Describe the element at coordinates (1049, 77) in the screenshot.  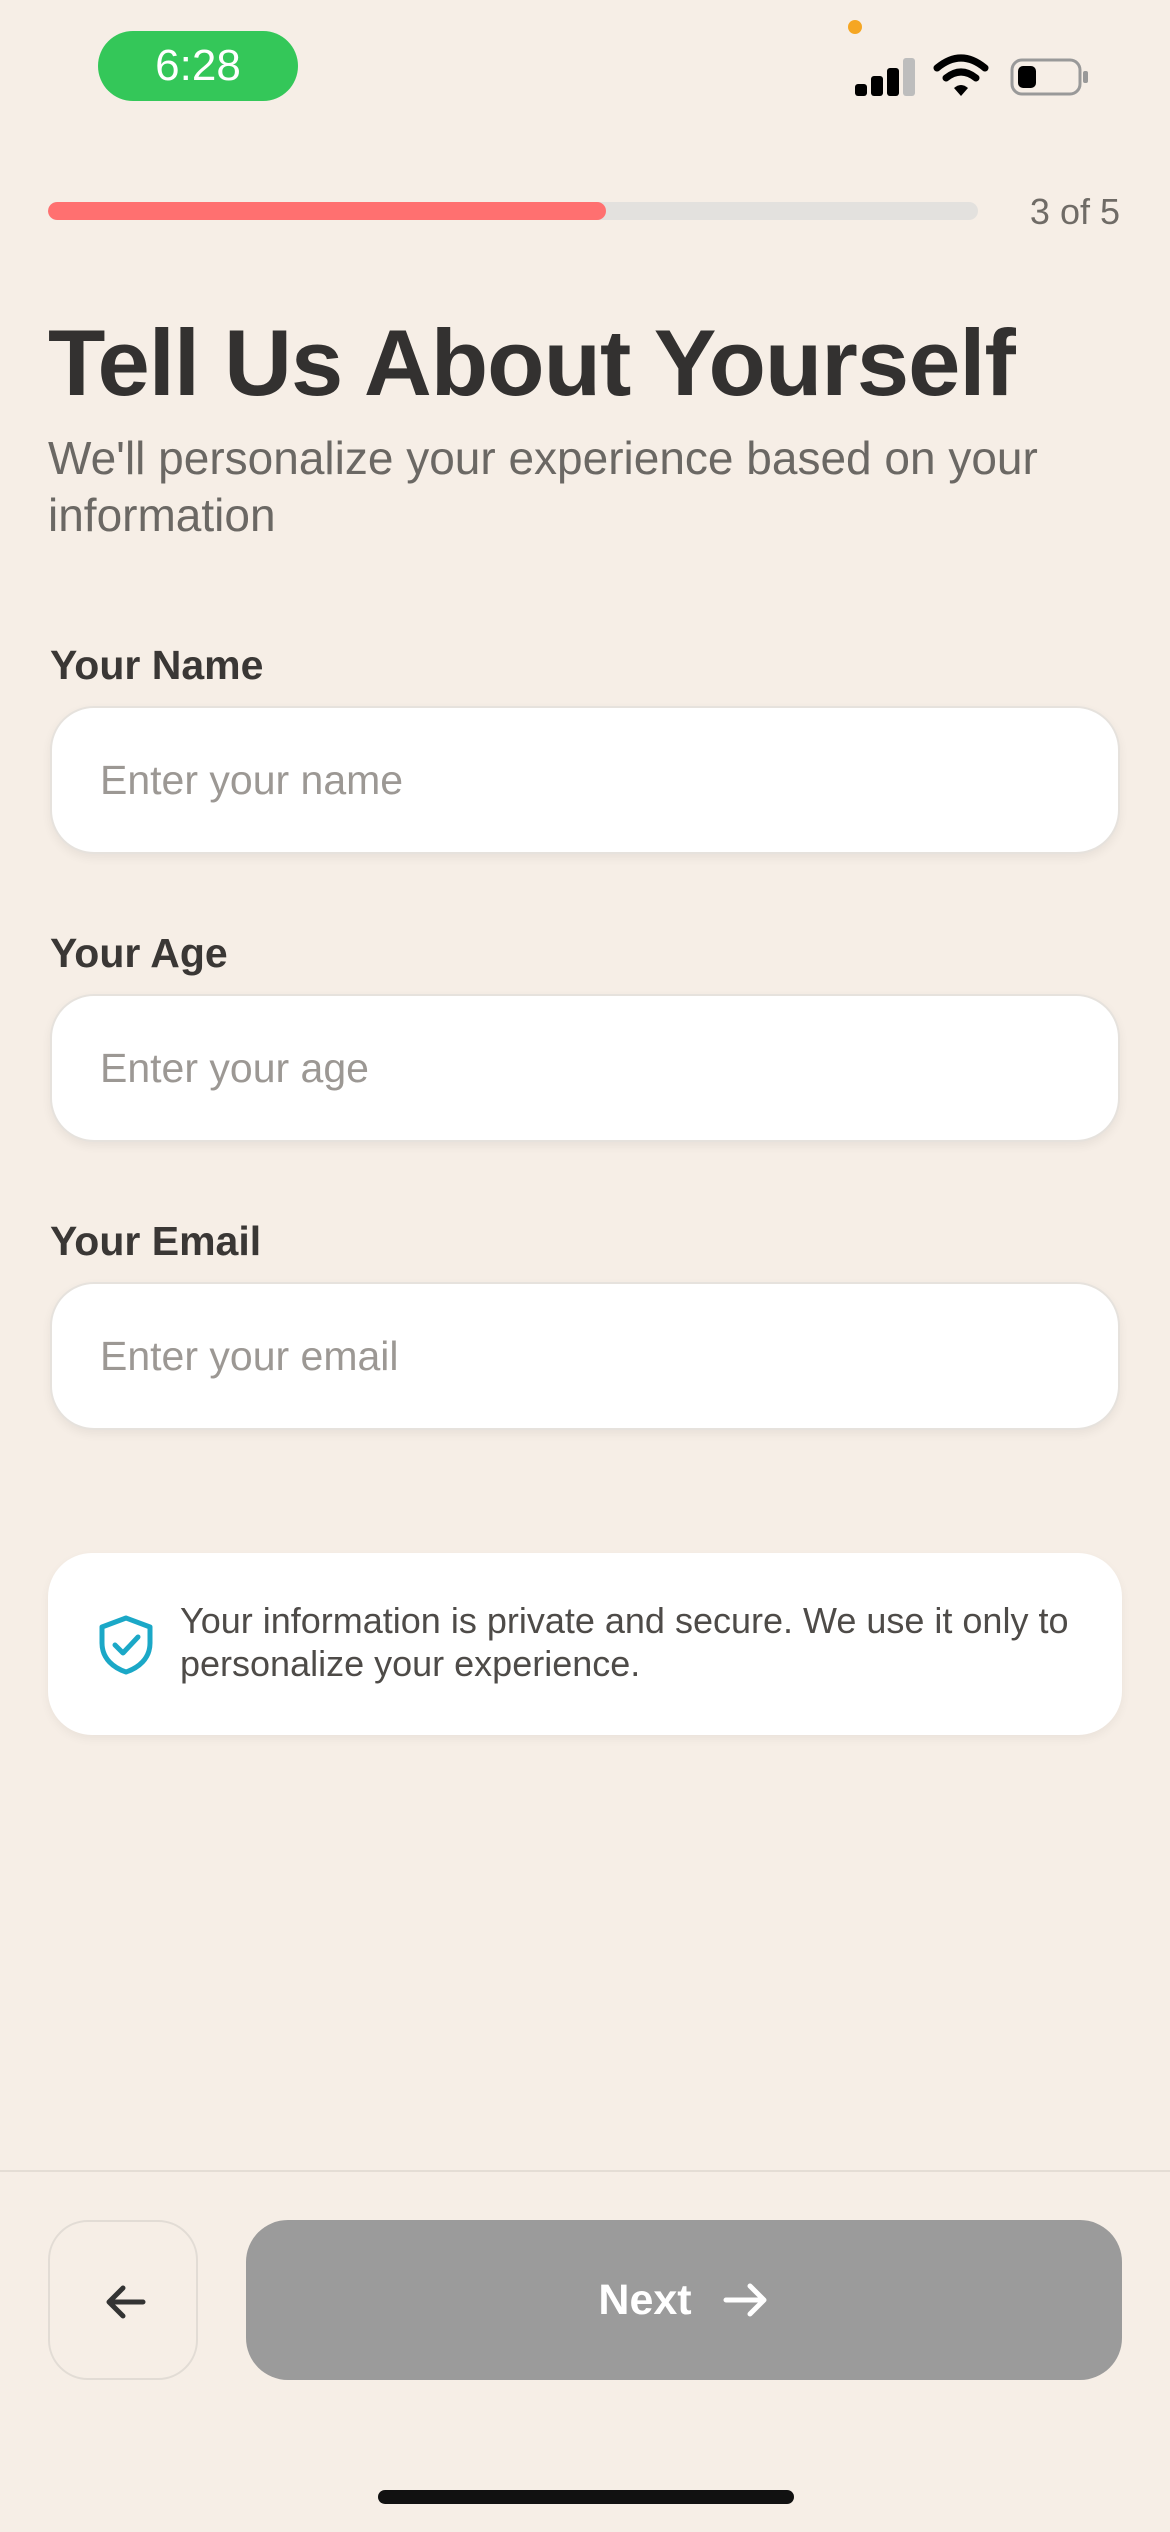
I see `battery-icon` at that location.